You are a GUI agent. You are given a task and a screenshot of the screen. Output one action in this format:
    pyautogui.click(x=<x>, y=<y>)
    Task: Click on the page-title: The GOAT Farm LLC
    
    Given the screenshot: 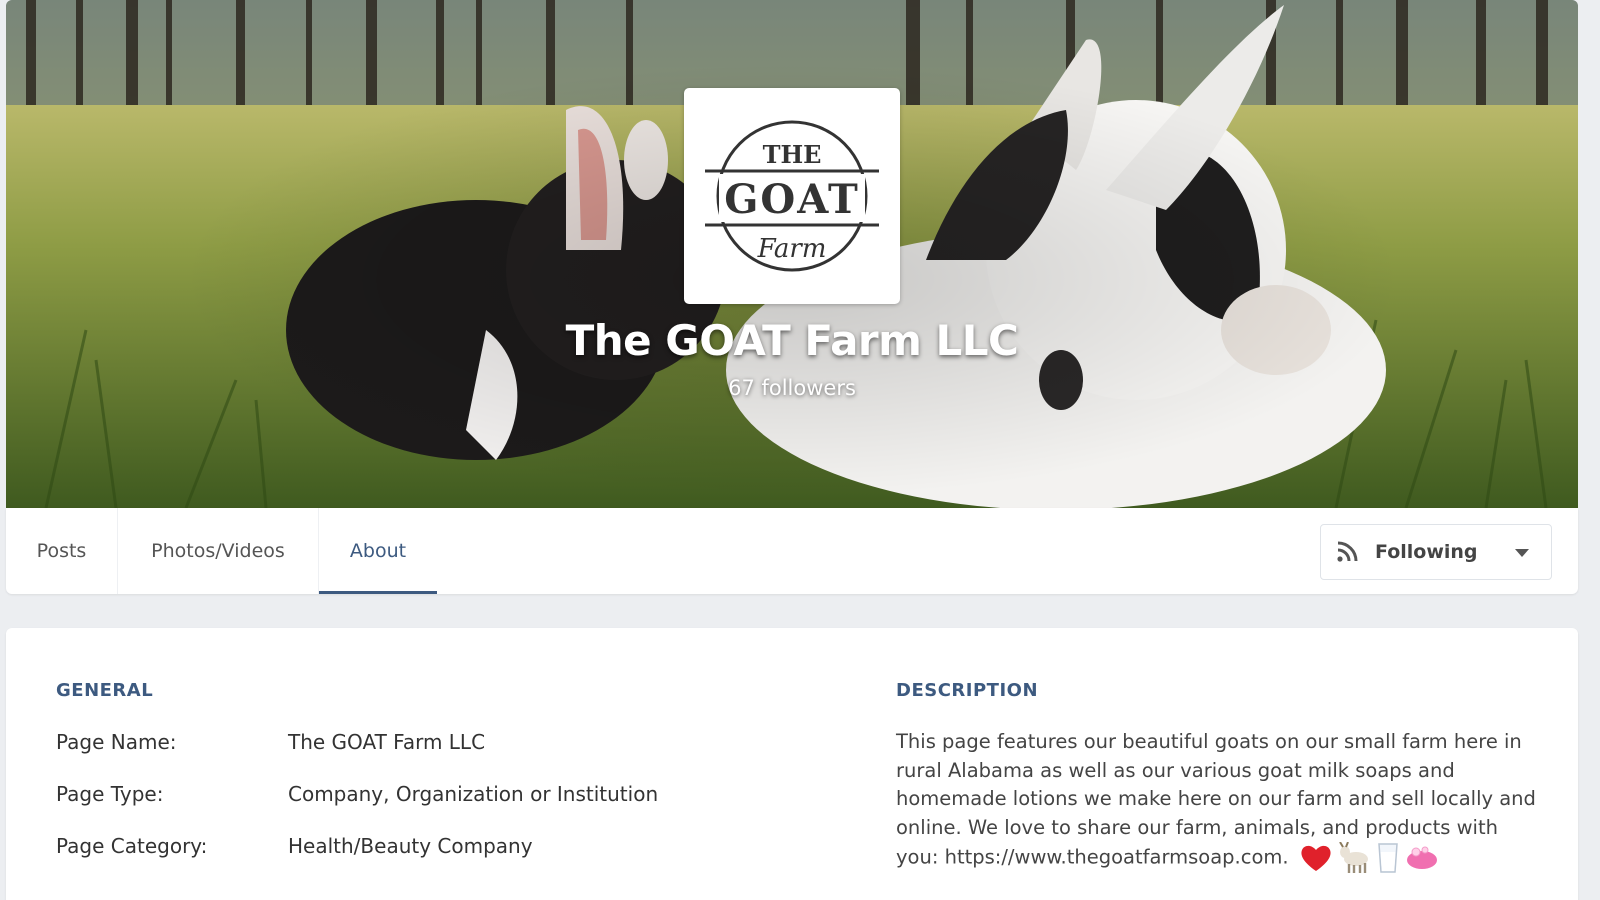 What is the action you would take?
    pyautogui.click(x=792, y=340)
    